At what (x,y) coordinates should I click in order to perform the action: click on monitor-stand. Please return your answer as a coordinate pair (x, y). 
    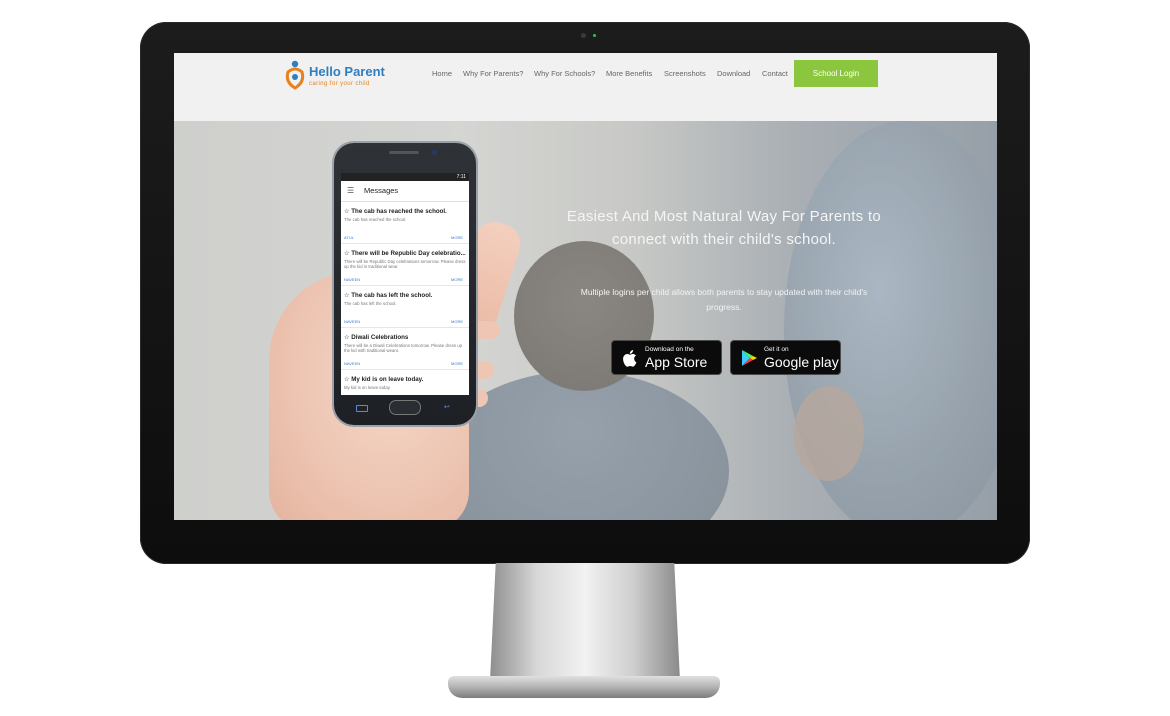
    Looking at the image, I should click on (585, 622).